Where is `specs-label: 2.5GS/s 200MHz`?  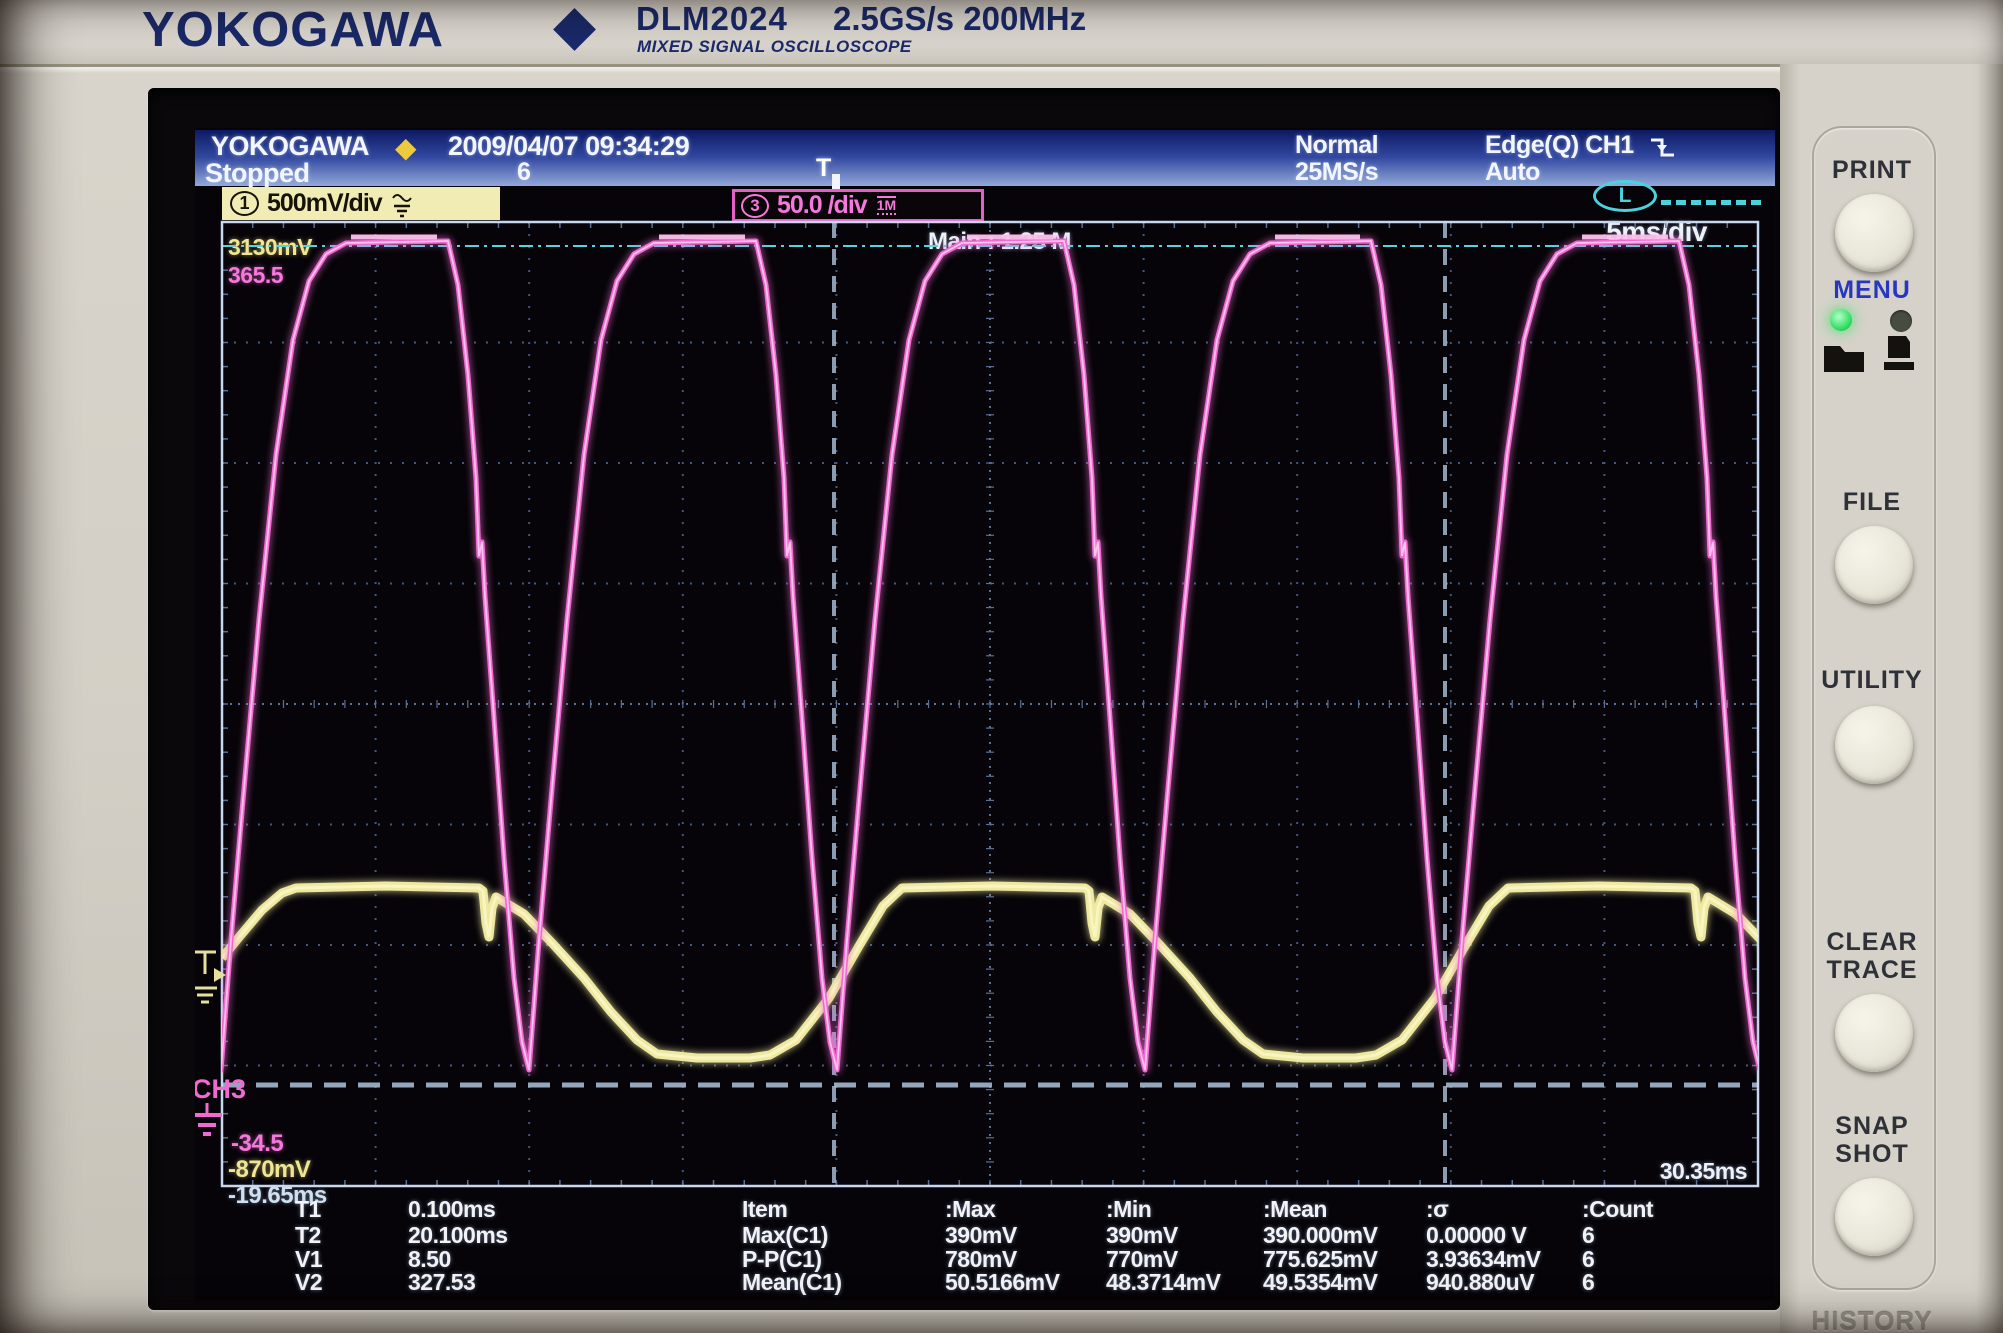
specs-label: 2.5GS/s 200MHz is located at coordinates (960, 18).